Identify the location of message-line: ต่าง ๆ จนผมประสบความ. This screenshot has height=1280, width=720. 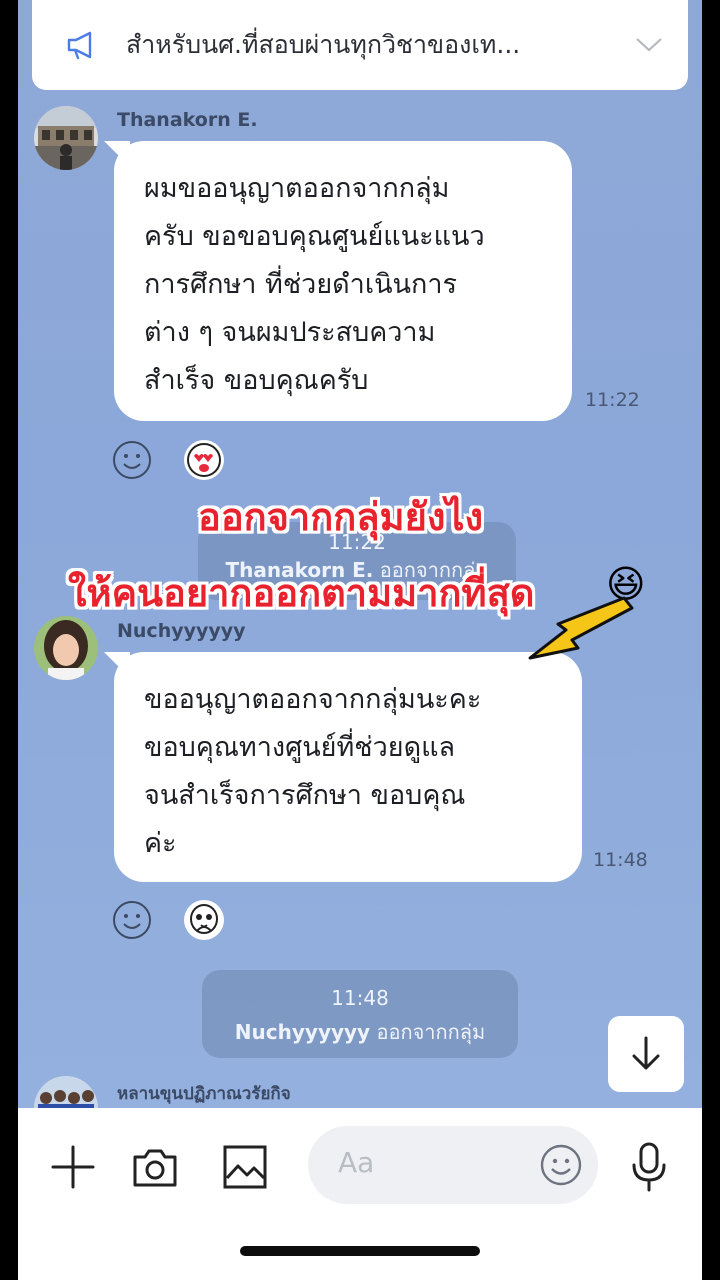
(290, 332).